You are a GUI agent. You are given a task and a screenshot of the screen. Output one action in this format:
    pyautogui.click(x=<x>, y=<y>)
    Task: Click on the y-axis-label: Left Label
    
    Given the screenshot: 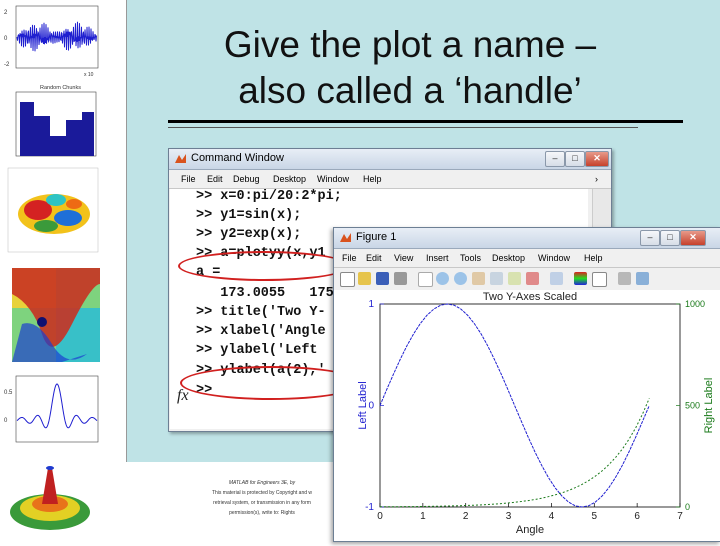 What is the action you would take?
    pyautogui.click(x=363, y=405)
    